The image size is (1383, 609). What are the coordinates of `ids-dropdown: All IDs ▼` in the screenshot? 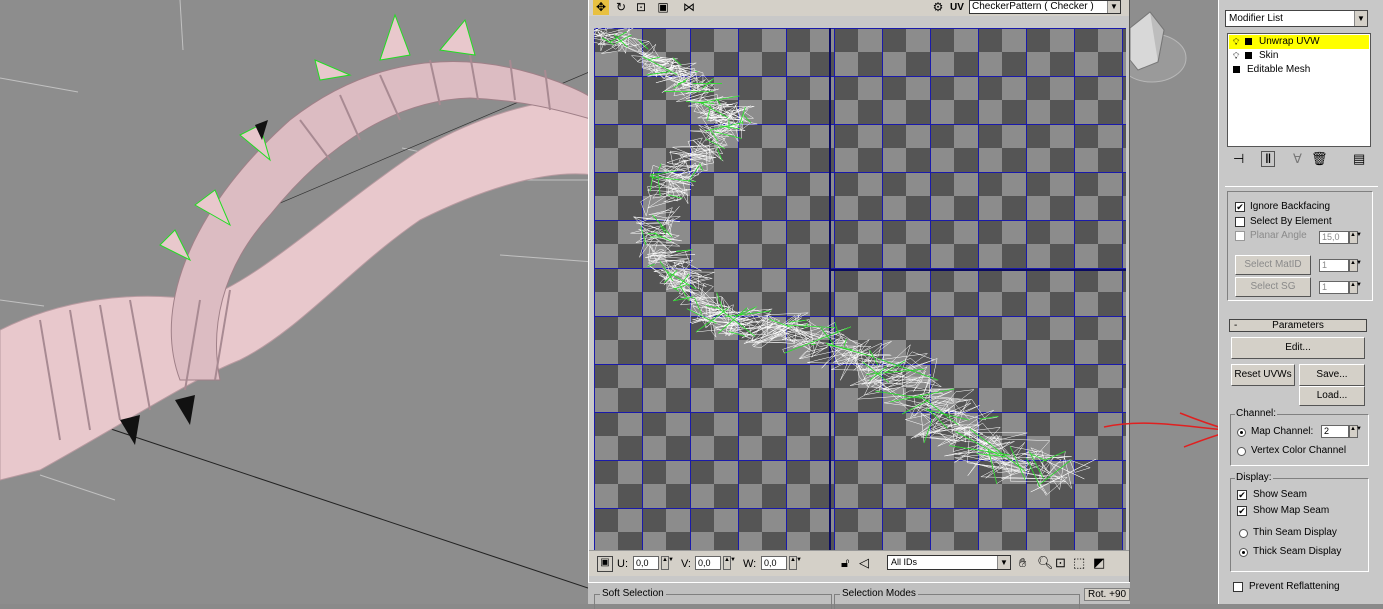 It's located at (949, 562).